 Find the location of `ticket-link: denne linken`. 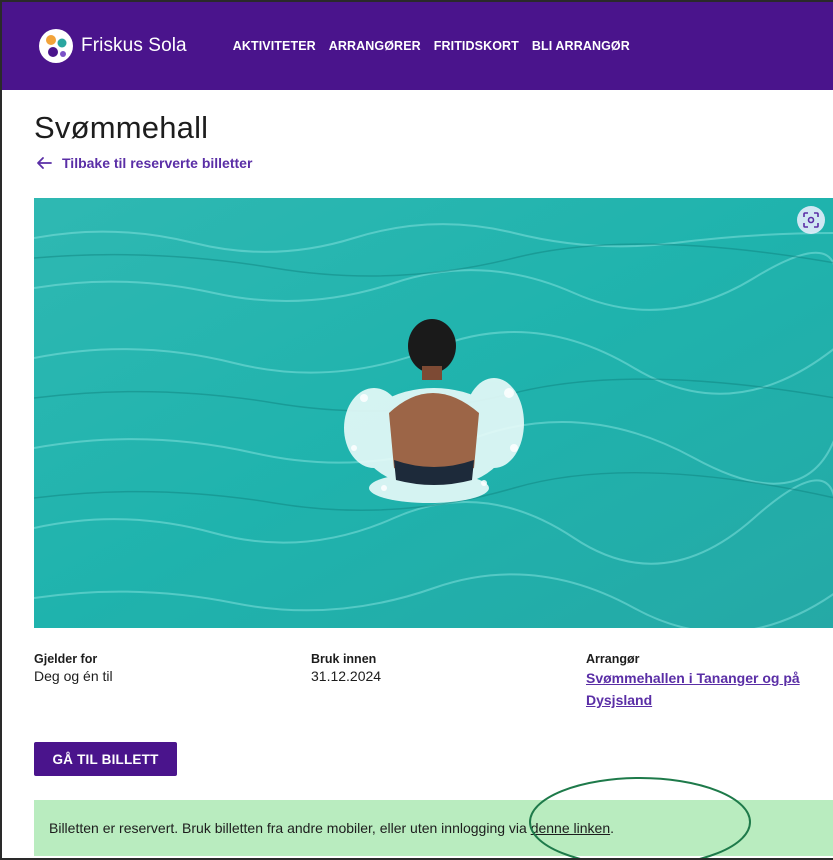

ticket-link: denne linken is located at coordinates (570, 828).